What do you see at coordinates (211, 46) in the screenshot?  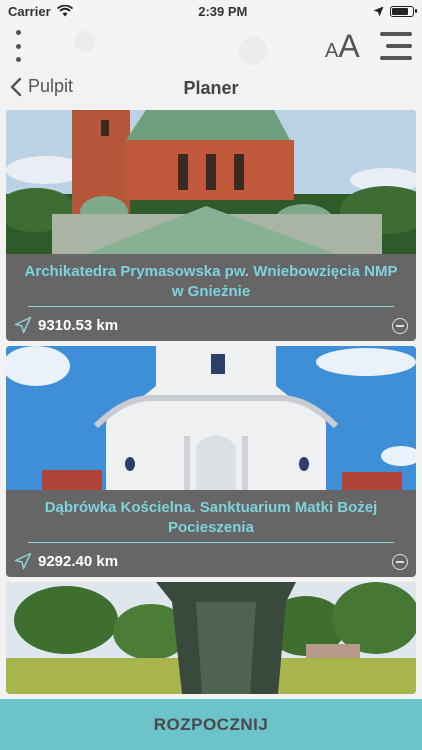 I see `top-toolbar: AA` at bounding box center [211, 46].